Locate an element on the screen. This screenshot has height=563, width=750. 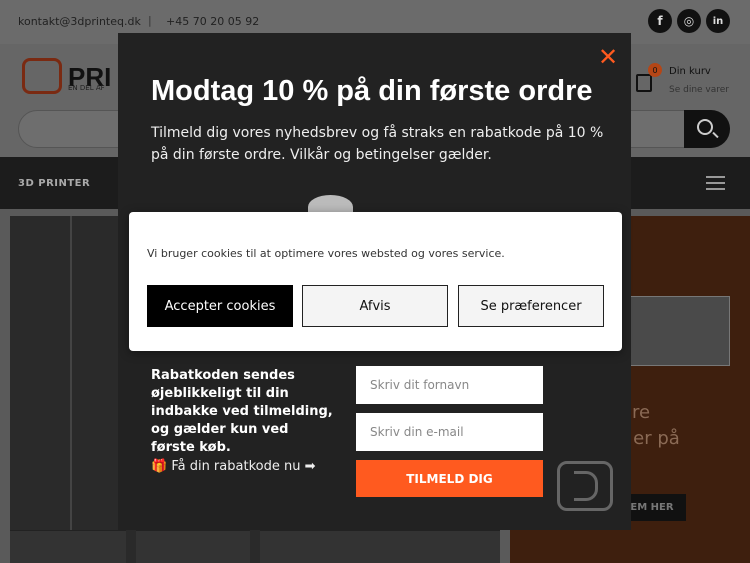
menu-icon is located at coordinates (715, 183).